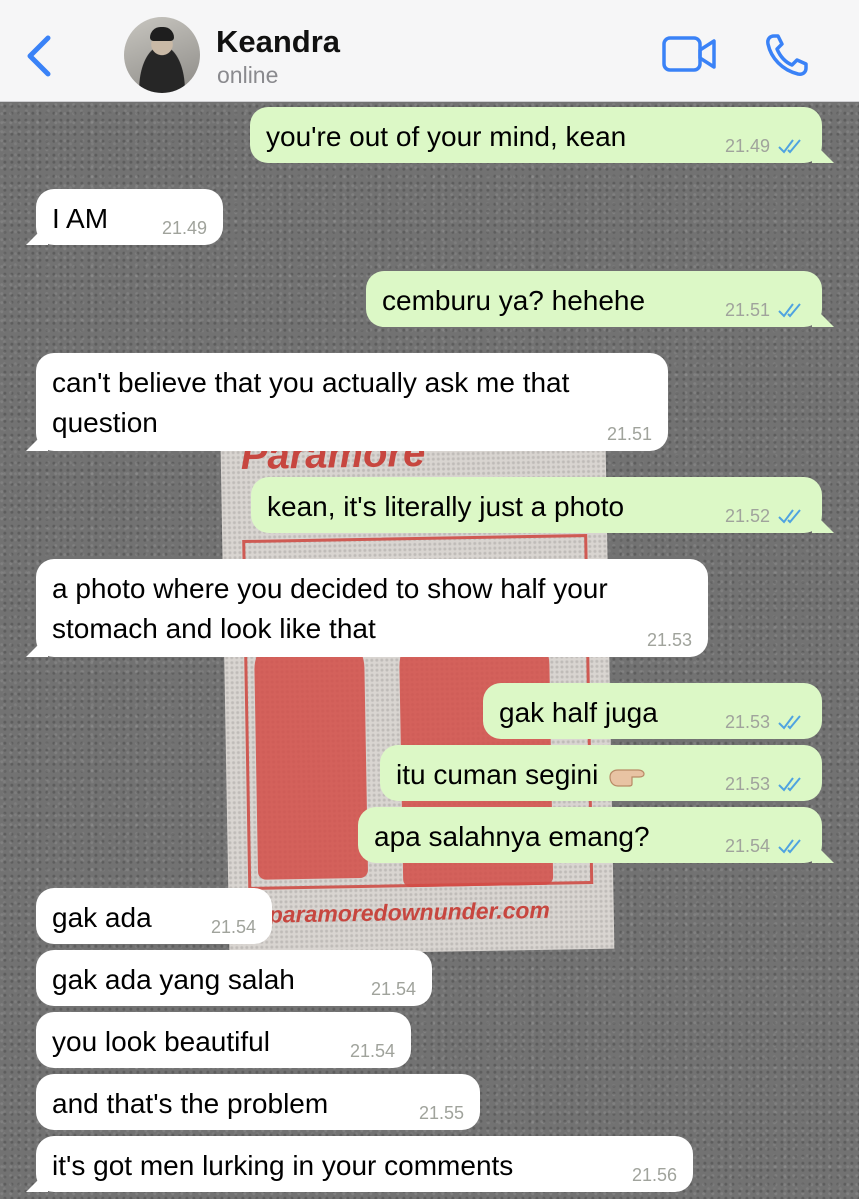 Image resolution: width=859 pixels, height=1199 pixels. I want to click on message-text: it's got men lurking in your comments, so click(283, 1165).